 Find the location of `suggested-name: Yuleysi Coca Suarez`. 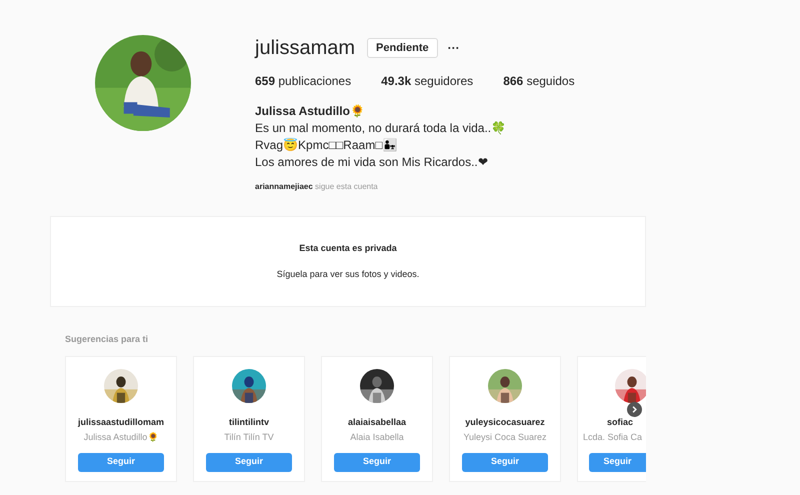

suggested-name: Yuleysi Coca Suarez is located at coordinates (505, 437).